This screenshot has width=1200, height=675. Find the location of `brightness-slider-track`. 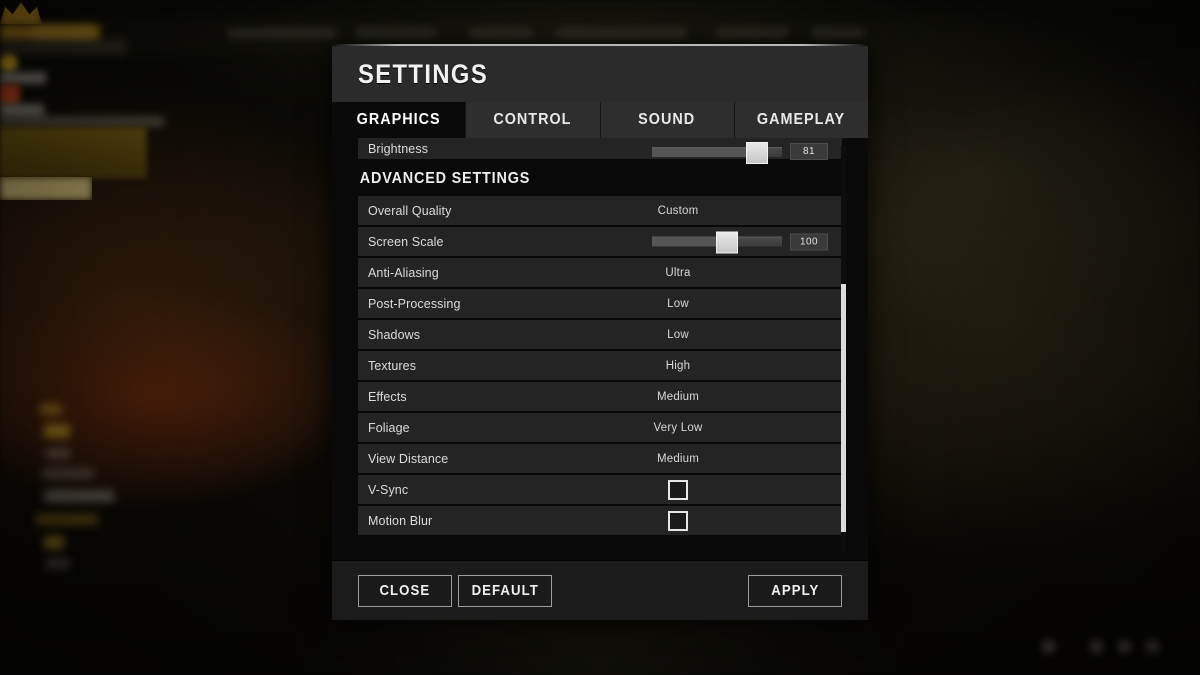

brightness-slider-track is located at coordinates (717, 152).